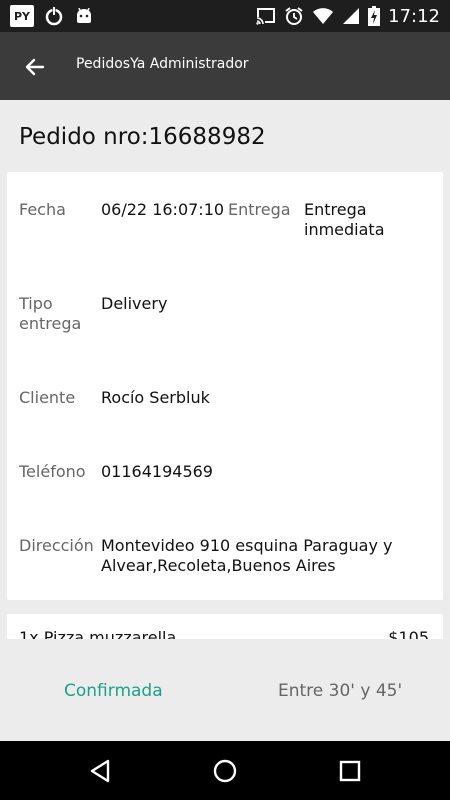 This screenshot has width=450, height=800. I want to click on cliente-value: Rocío Serbluk, so click(155, 397).